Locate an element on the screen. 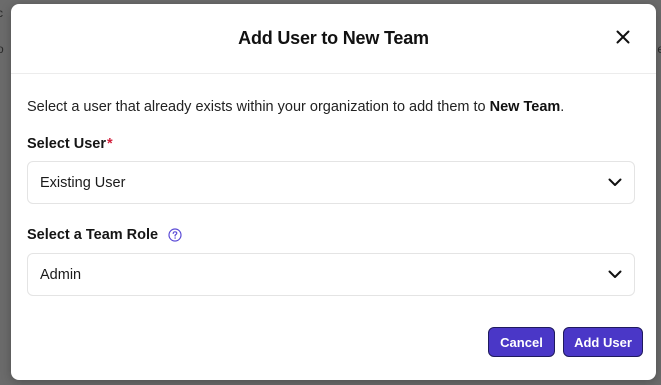  select-user-label: Select User * is located at coordinates (333, 144).